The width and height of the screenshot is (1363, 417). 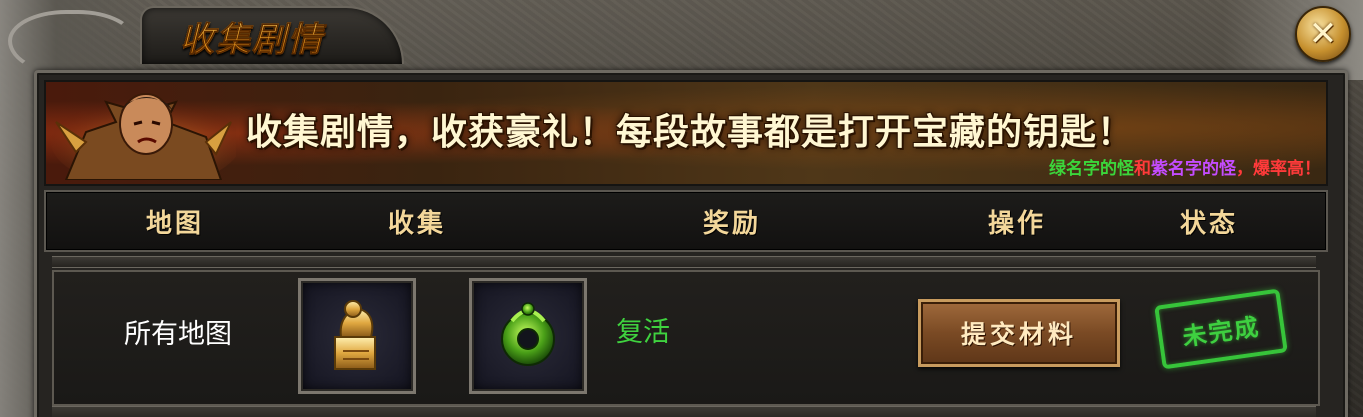 What do you see at coordinates (643, 332) in the screenshot?
I see `row-reward: 复活` at bounding box center [643, 332].